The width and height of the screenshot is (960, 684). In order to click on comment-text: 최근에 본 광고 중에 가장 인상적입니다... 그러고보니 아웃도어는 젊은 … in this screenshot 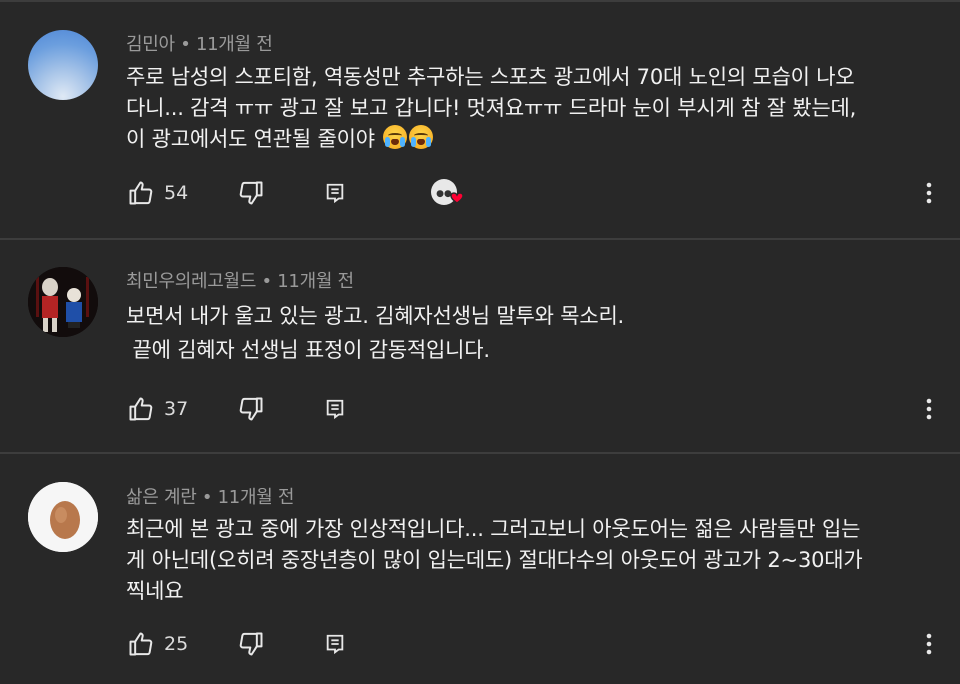, I will do `click(531, 560)`.